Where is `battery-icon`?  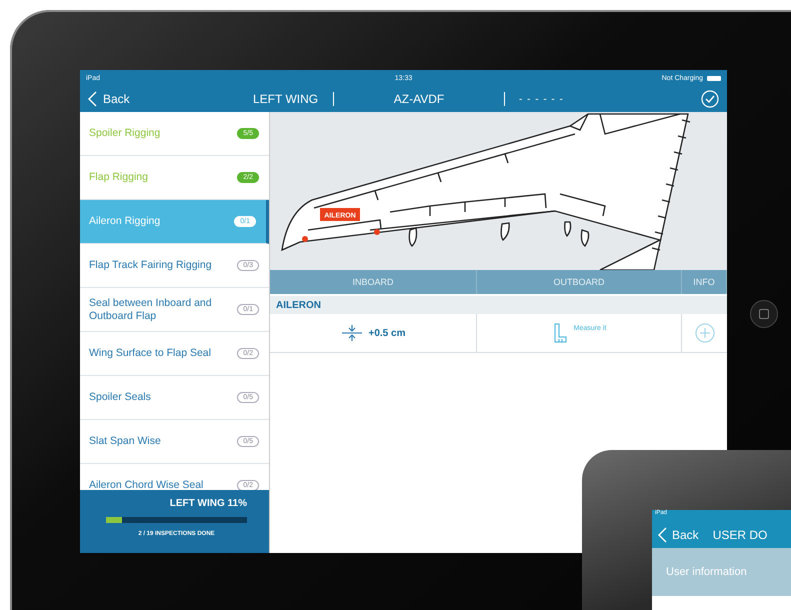
battery-icon is located at coordinates (714, 78).